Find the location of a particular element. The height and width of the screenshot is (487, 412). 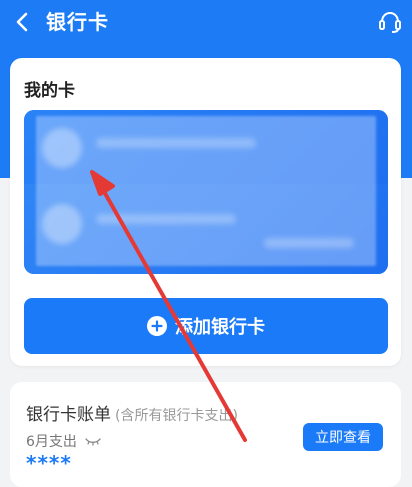

back-button is located at coordinates (22, 22).